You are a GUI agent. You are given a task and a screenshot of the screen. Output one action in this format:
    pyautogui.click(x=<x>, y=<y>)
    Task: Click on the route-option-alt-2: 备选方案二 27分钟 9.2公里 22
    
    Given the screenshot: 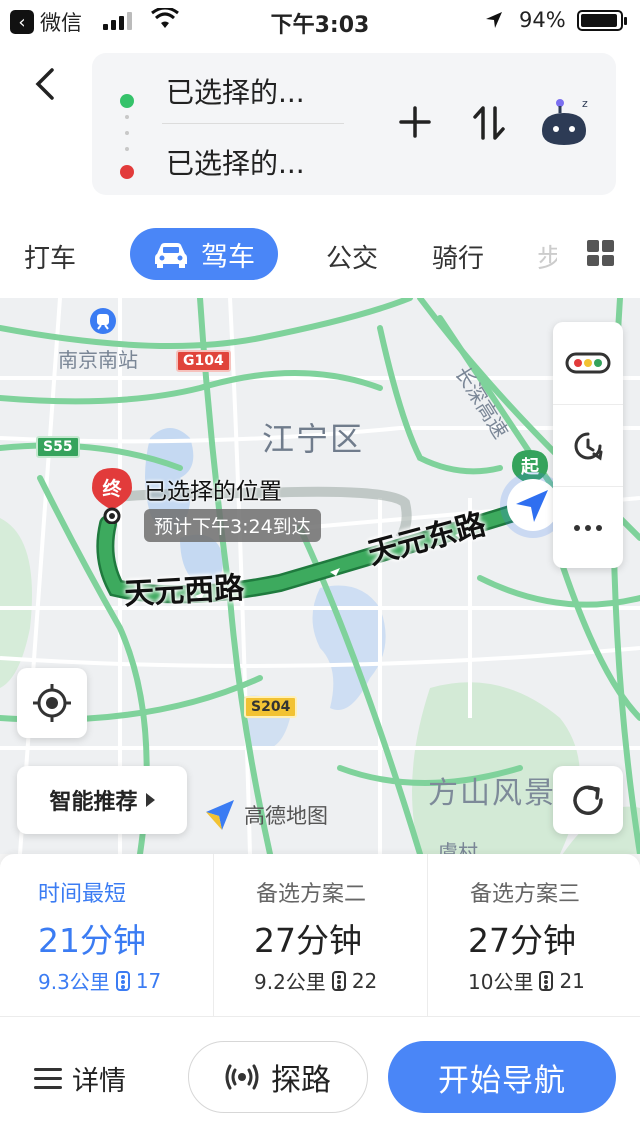 What is the action you would take?
    pyautogui.click(x=319, y=935)
    